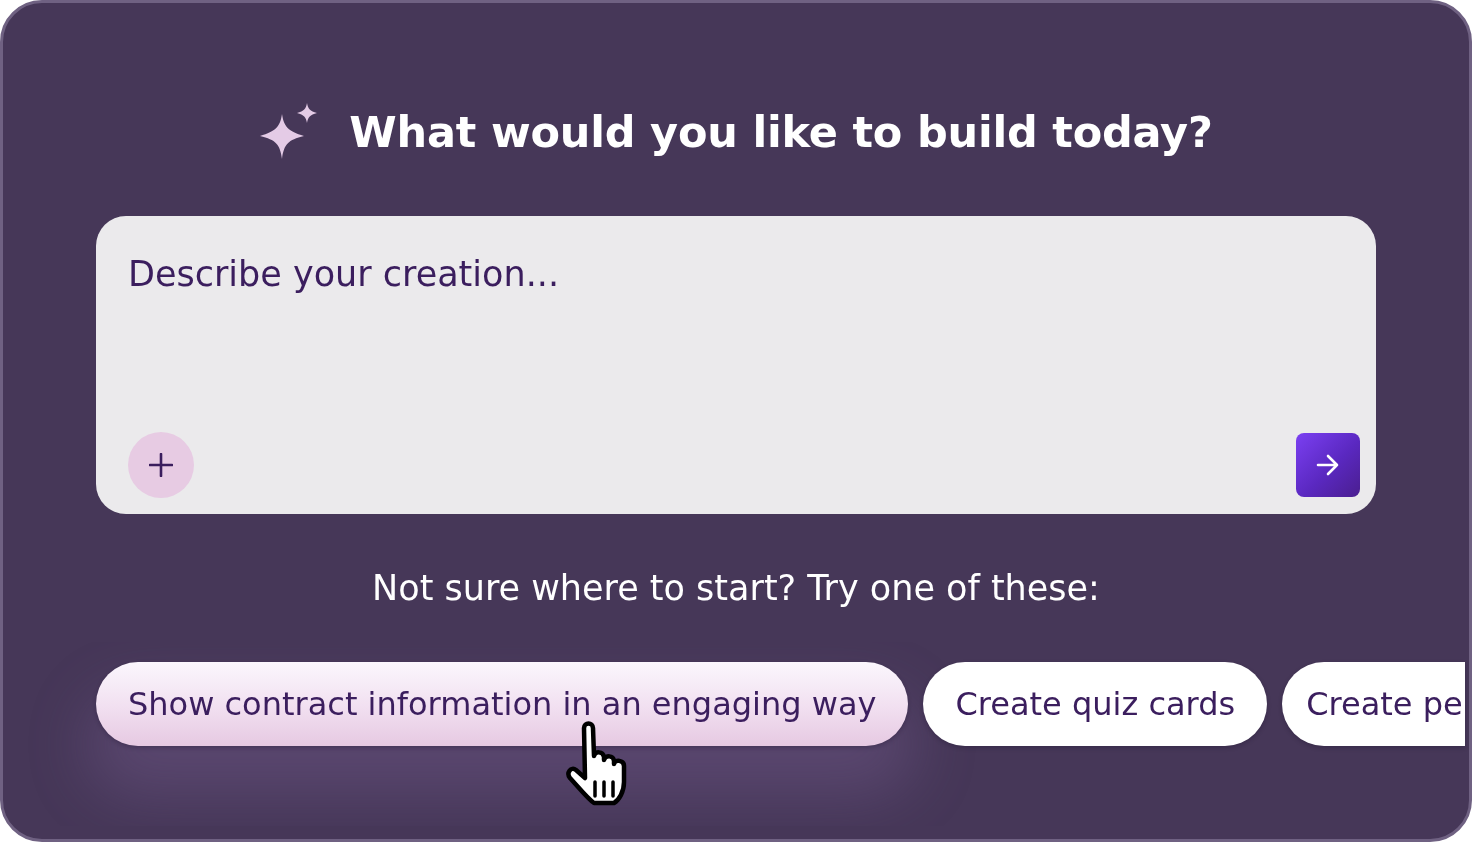 Image resolution: width=1472 pixels, height=842 pixels. I want to click on page-title: What would you like to build today?, so click(781, 132).